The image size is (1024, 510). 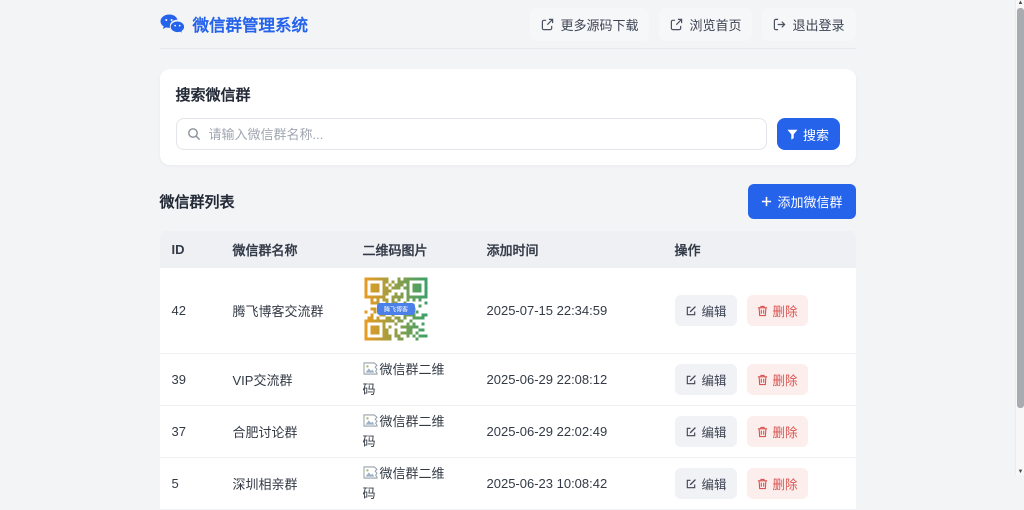 I want to click on row-added-time: 2025-06-29 22:02:49, so click(x=547, y=431).